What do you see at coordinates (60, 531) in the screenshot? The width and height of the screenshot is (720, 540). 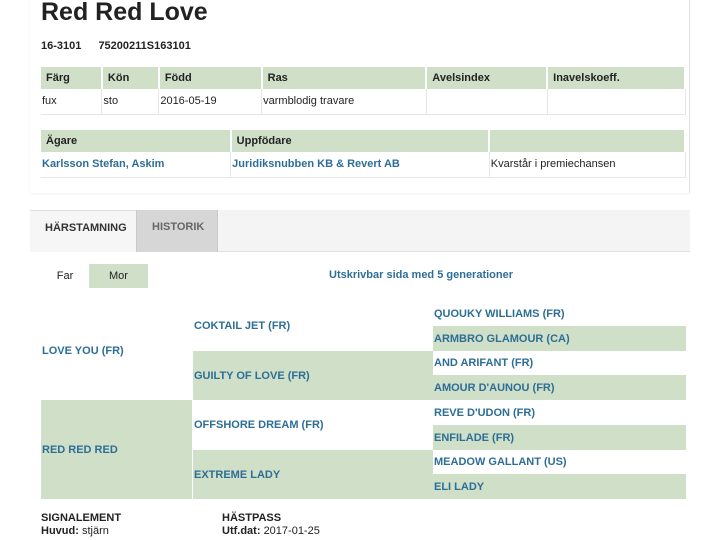 I see `huvud-label: Huvud:` at bounding box center [60, 531].